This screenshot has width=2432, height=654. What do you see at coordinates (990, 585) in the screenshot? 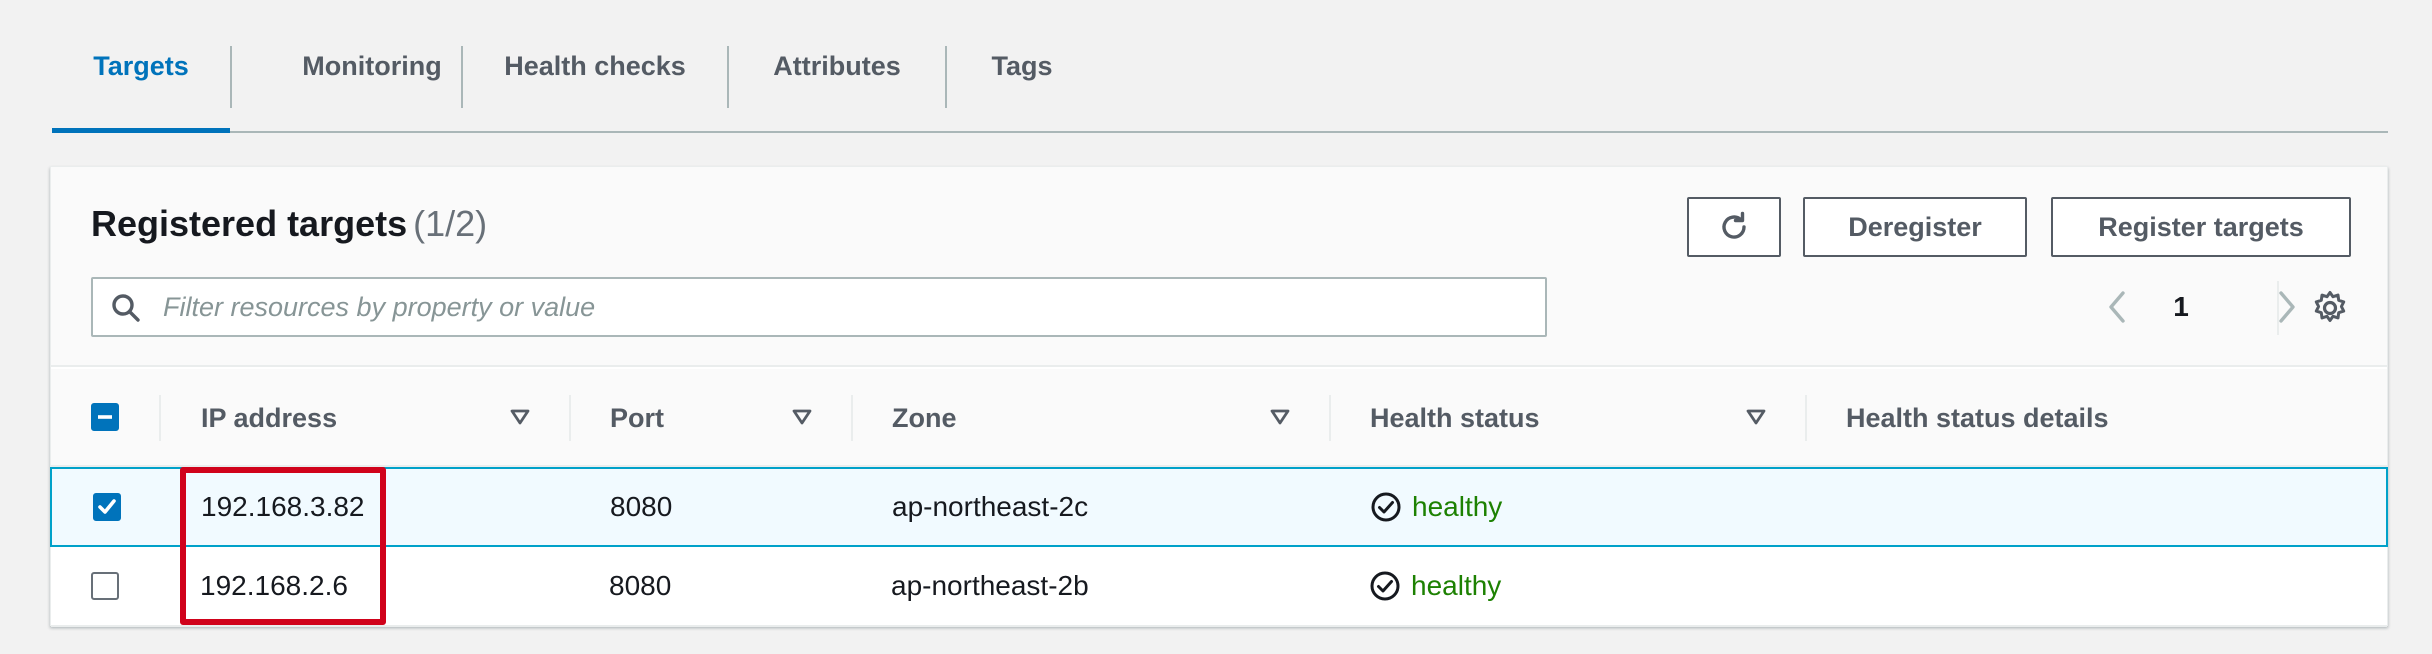
I see `zone-cell: ap-northeast-2b` at bounding box center [990, 585].